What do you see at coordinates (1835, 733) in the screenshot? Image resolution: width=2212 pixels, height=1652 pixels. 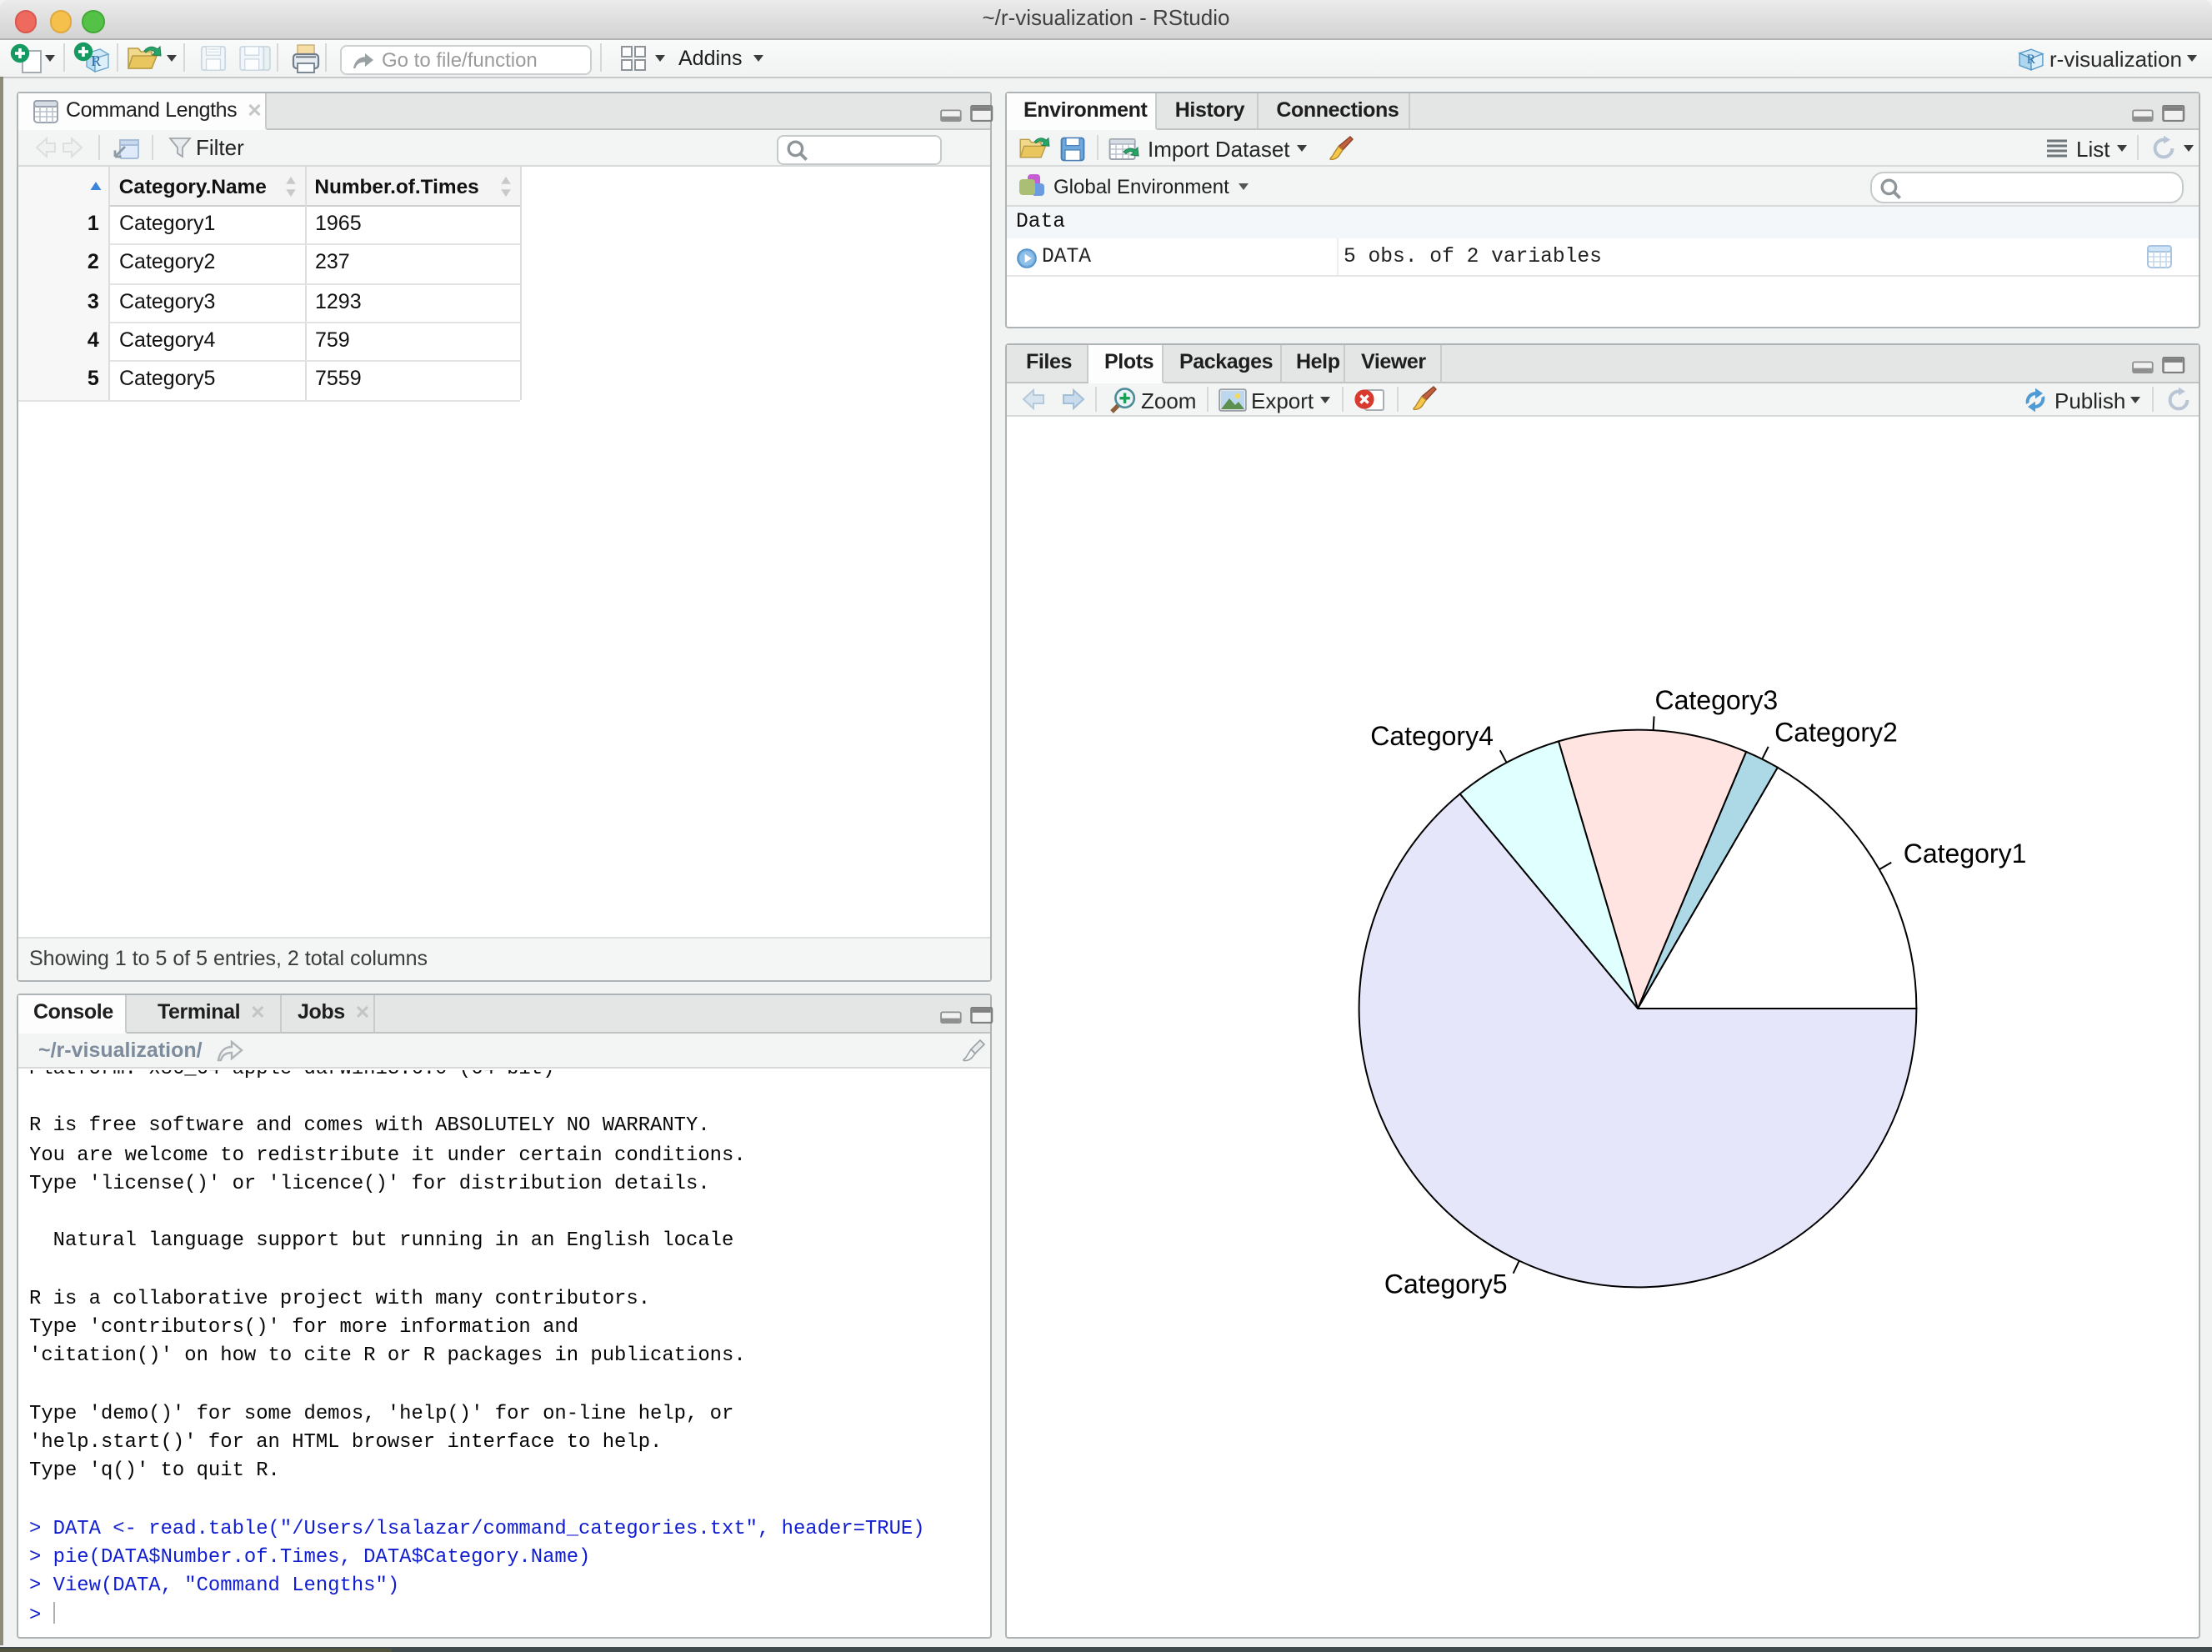 I see `svg-text: Category2` at bounding box center [1835, 733].